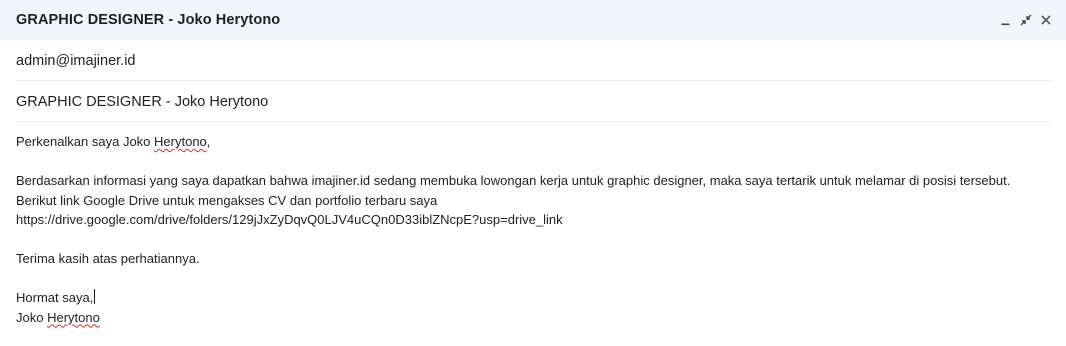  Describe the element at coordinates (85, 141) in the screenshot. I see `greeting-prefix: Perkenalkan saya Joko` at that location.